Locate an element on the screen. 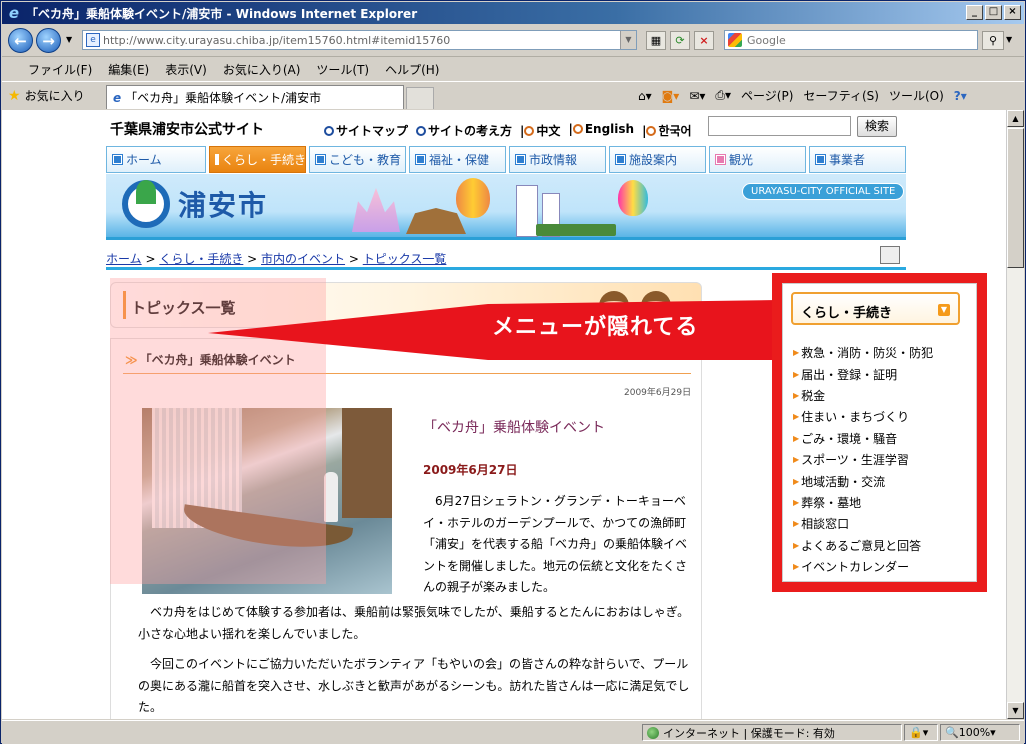 The image size is (1026, 744). help-icon: ?▾ is located at coordinates (960, 96).